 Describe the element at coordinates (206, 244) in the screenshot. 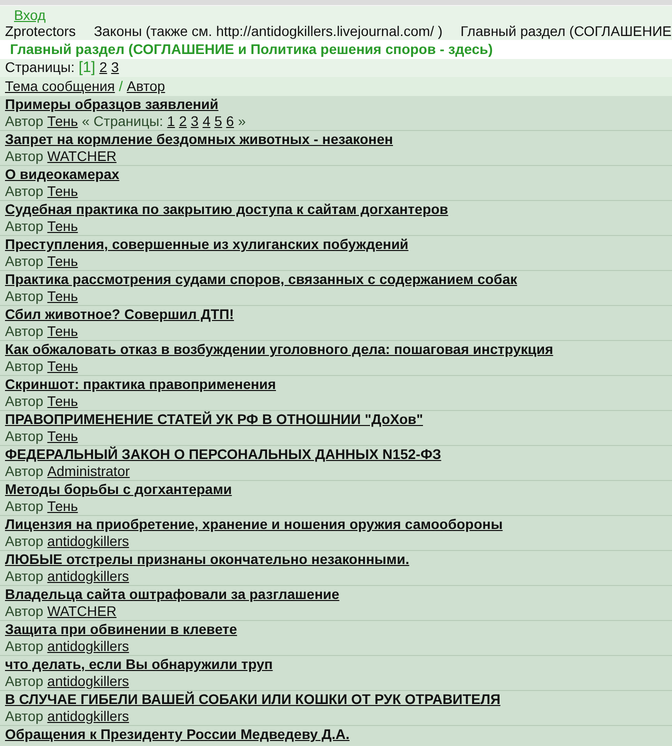

I see `topic-link: Преступления, совершенные из хулиганских побуждений` at that location.